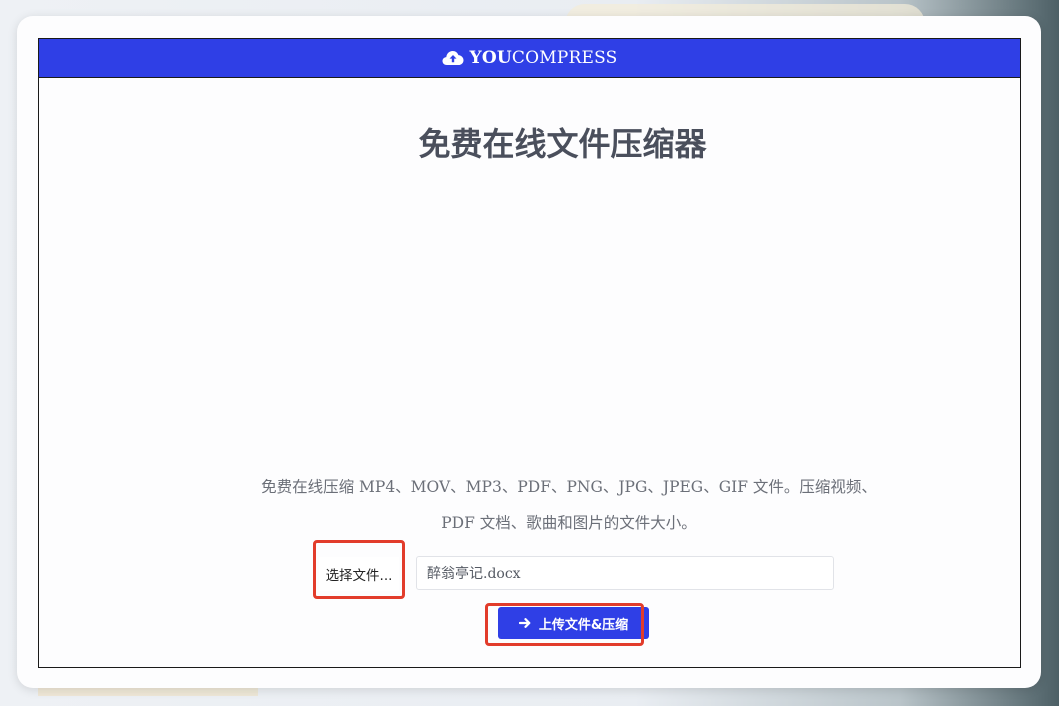  I want to click on top-navbar: YOU COMPRESS, so click(529, 58).